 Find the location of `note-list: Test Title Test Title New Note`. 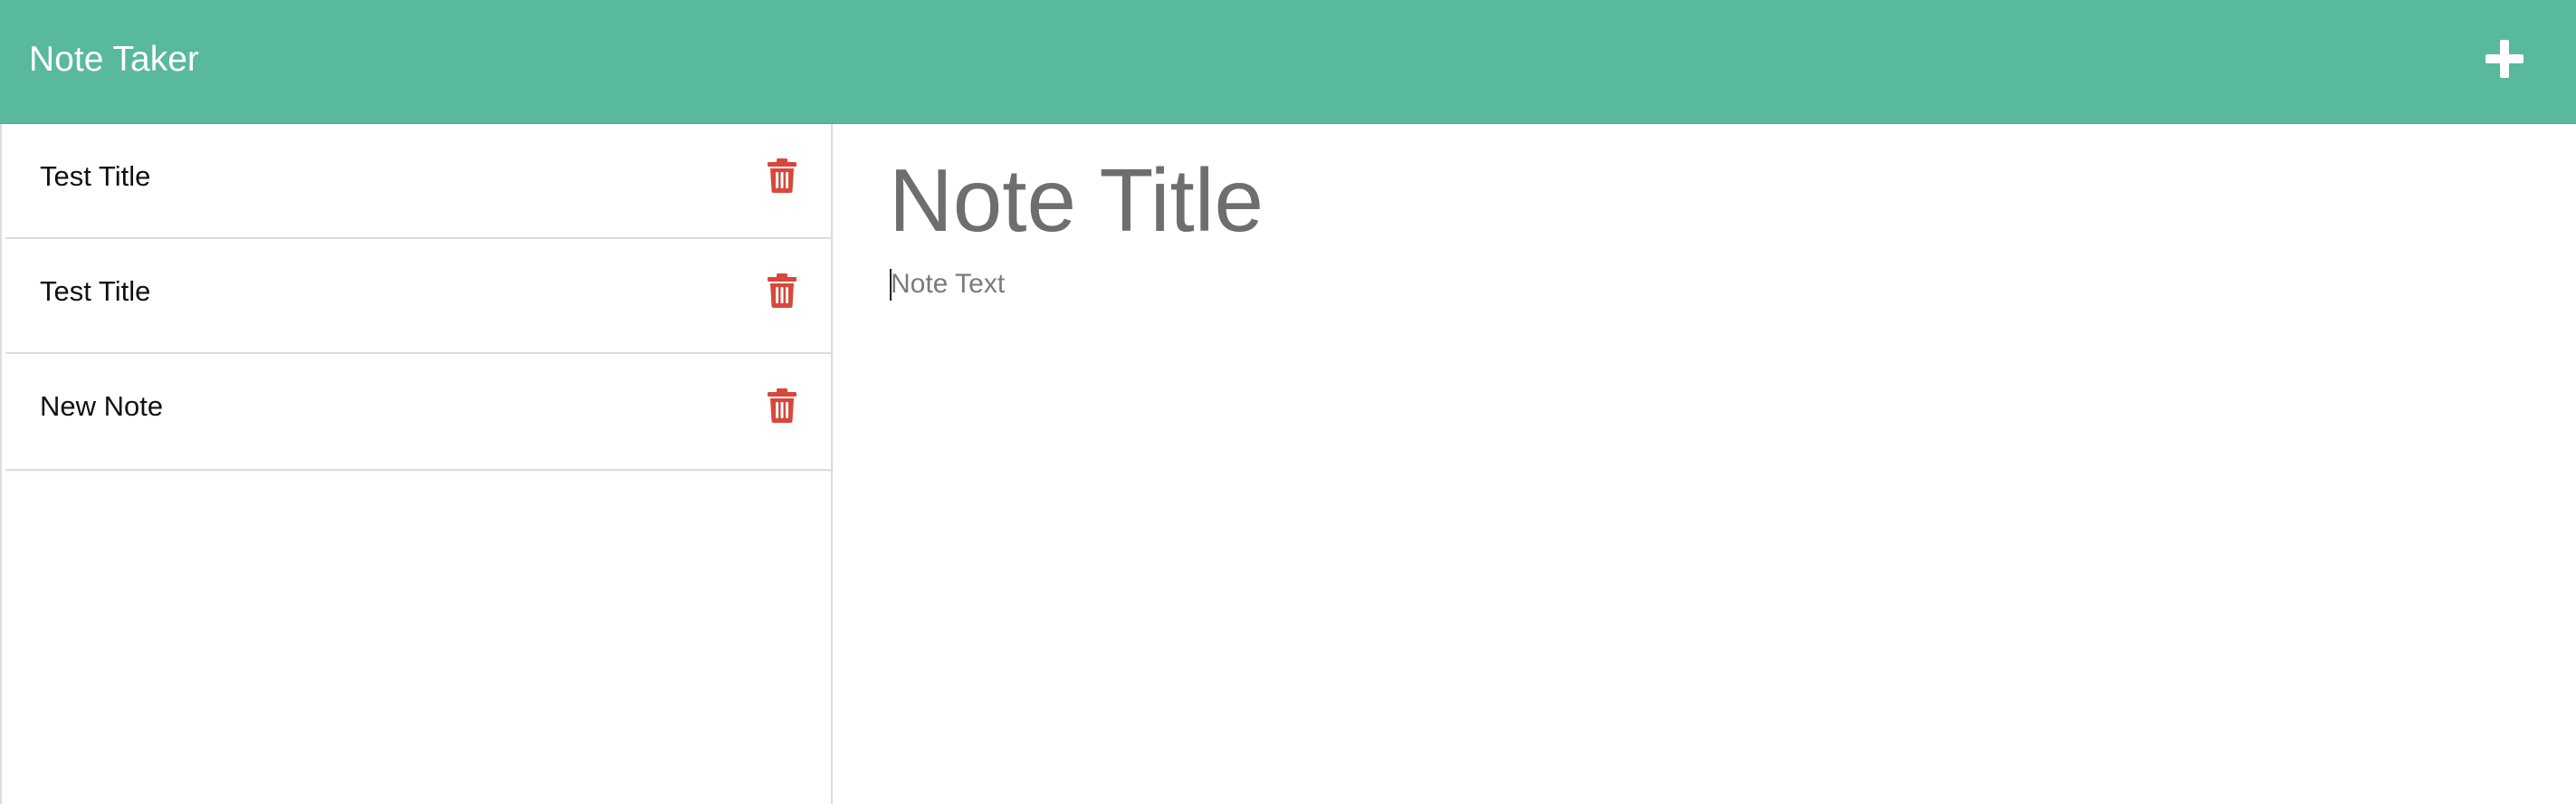

note-list: Test Title Test Title New Note is located at coordinates (419, 297).